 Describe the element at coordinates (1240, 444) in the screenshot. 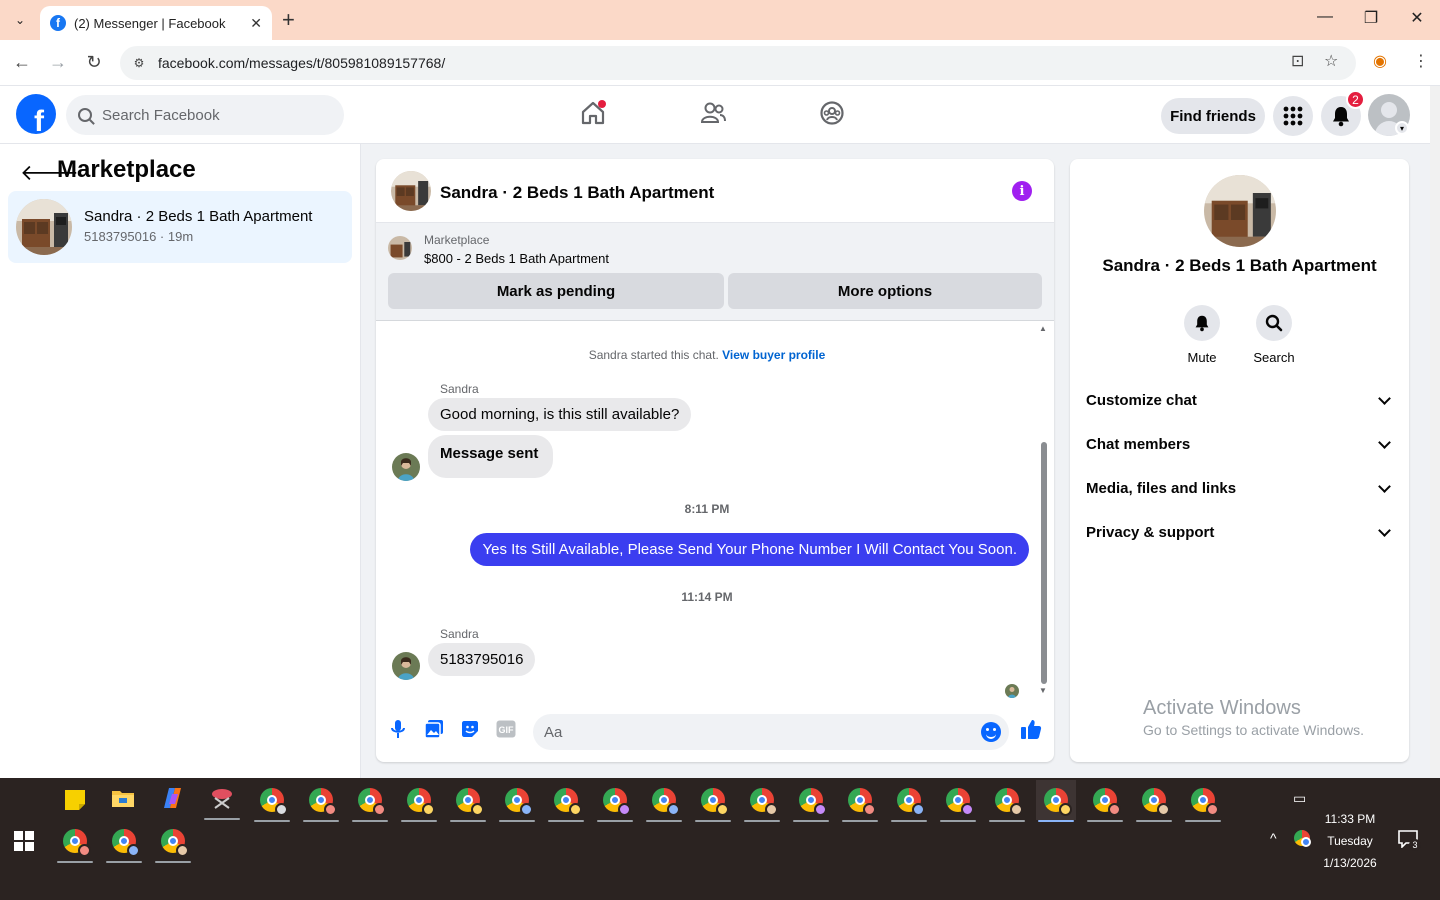

I see `chat-members-section: Chat members` at that location.